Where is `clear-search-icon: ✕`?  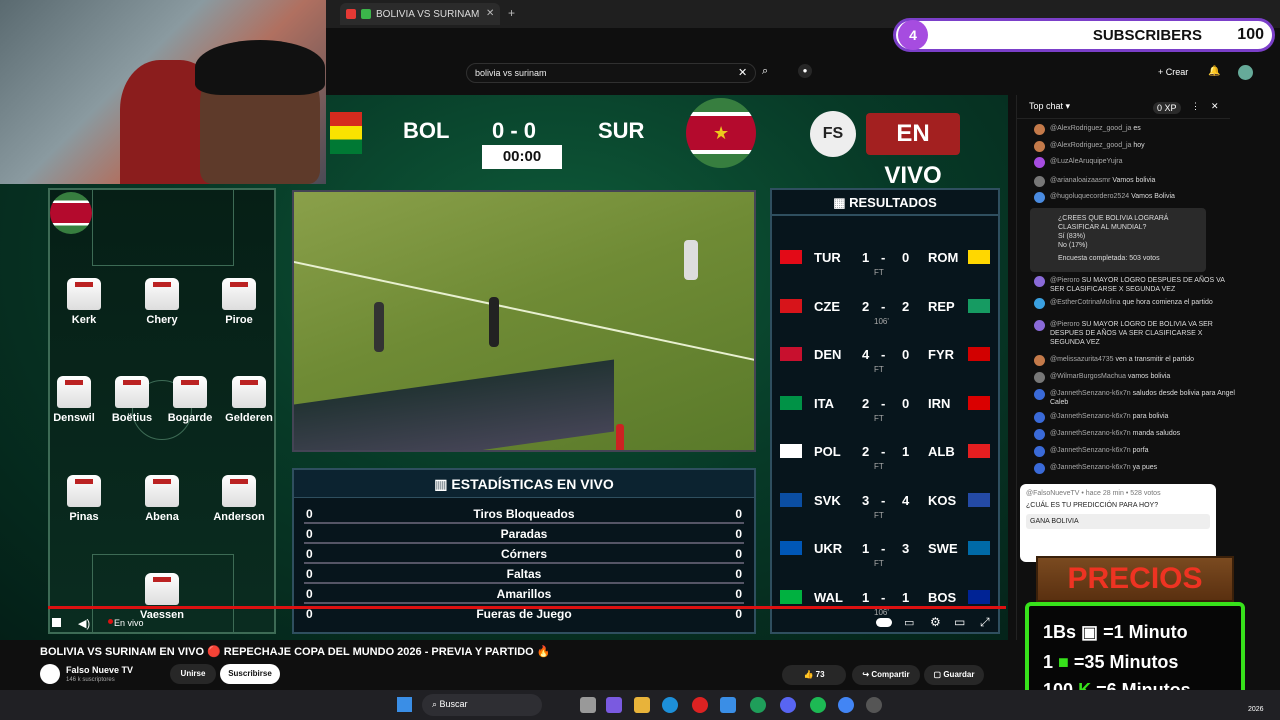
clear-search-icon: ✕ is located at coordinates (742, 72).